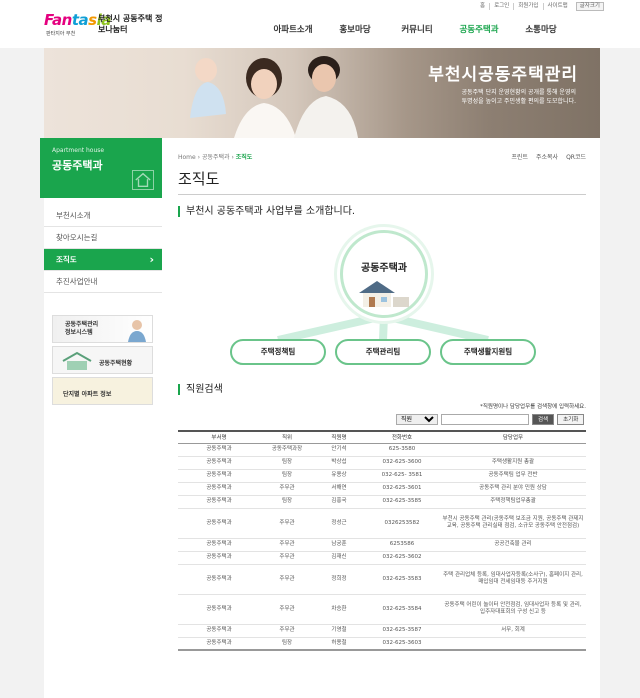 The image size is (640, 698). I want to click on nav-communication: 소통마당, so click(541, 29).